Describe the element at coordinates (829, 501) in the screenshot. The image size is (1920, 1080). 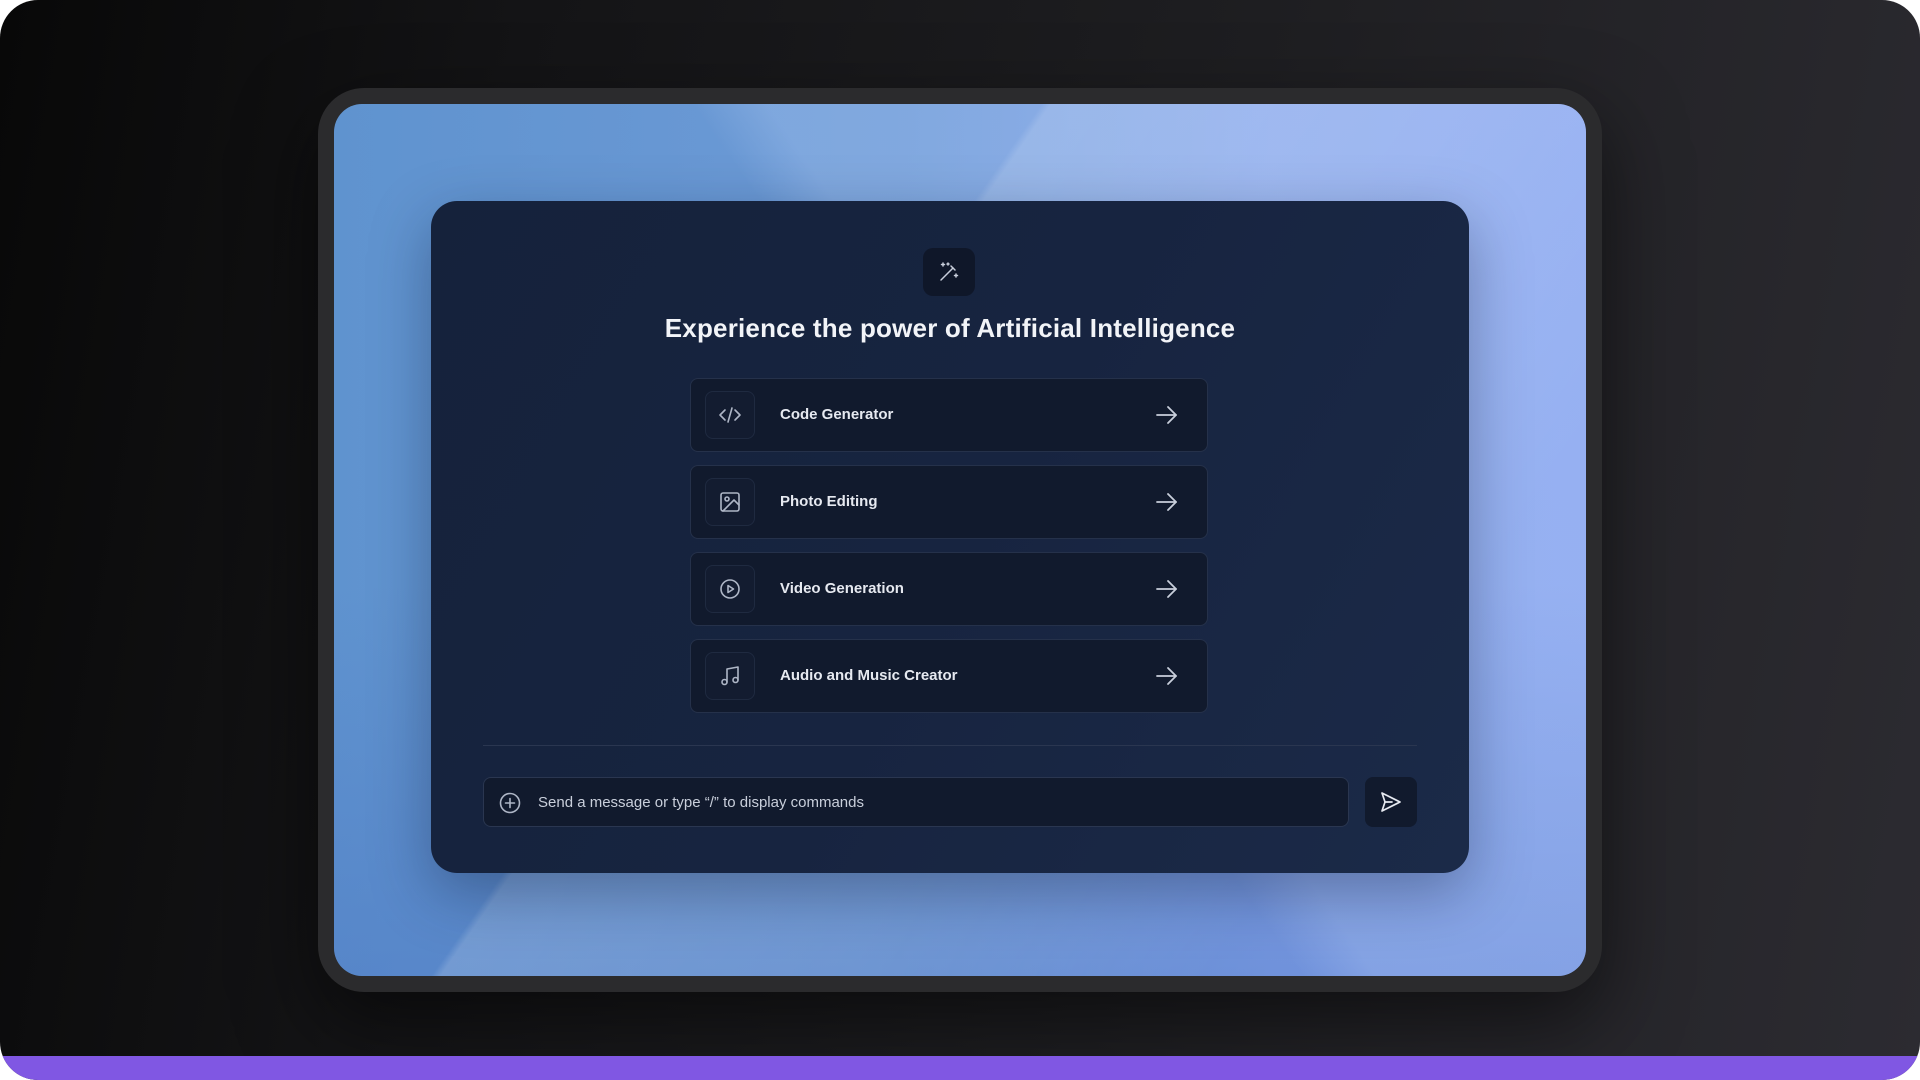
I see `option-label: Photo Editing` at that location.